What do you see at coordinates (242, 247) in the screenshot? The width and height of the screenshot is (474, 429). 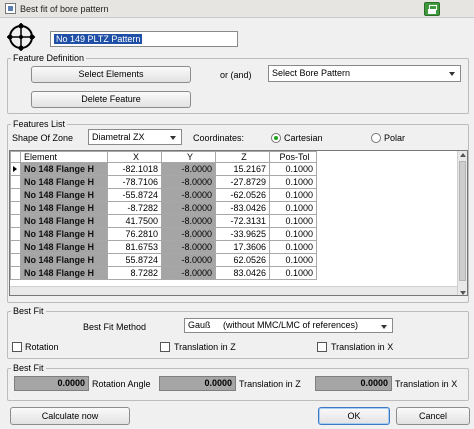 I see `cell-z: 17.3606` at bounding box center [242, 247].